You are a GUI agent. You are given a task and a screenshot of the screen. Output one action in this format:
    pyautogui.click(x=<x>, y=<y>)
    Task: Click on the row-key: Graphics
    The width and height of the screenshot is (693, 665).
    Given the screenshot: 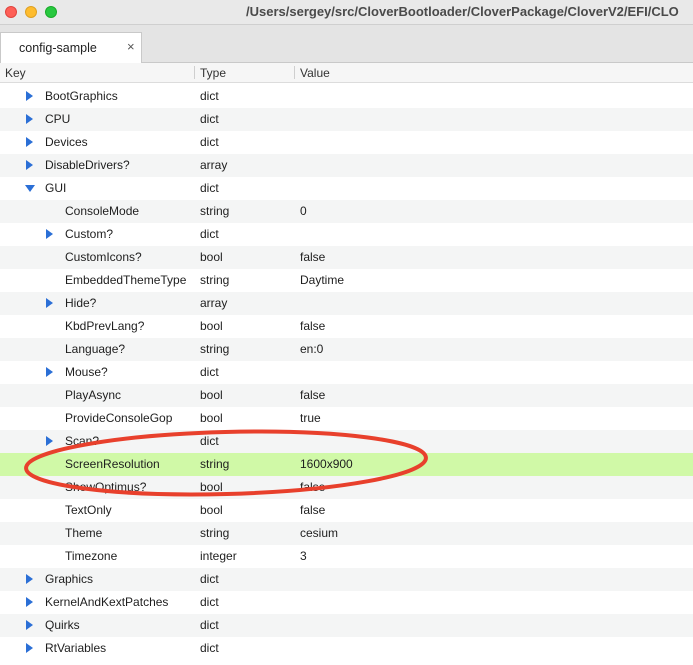 What is the action you would take?
    pyautogui.click(x=69, y=579)
    